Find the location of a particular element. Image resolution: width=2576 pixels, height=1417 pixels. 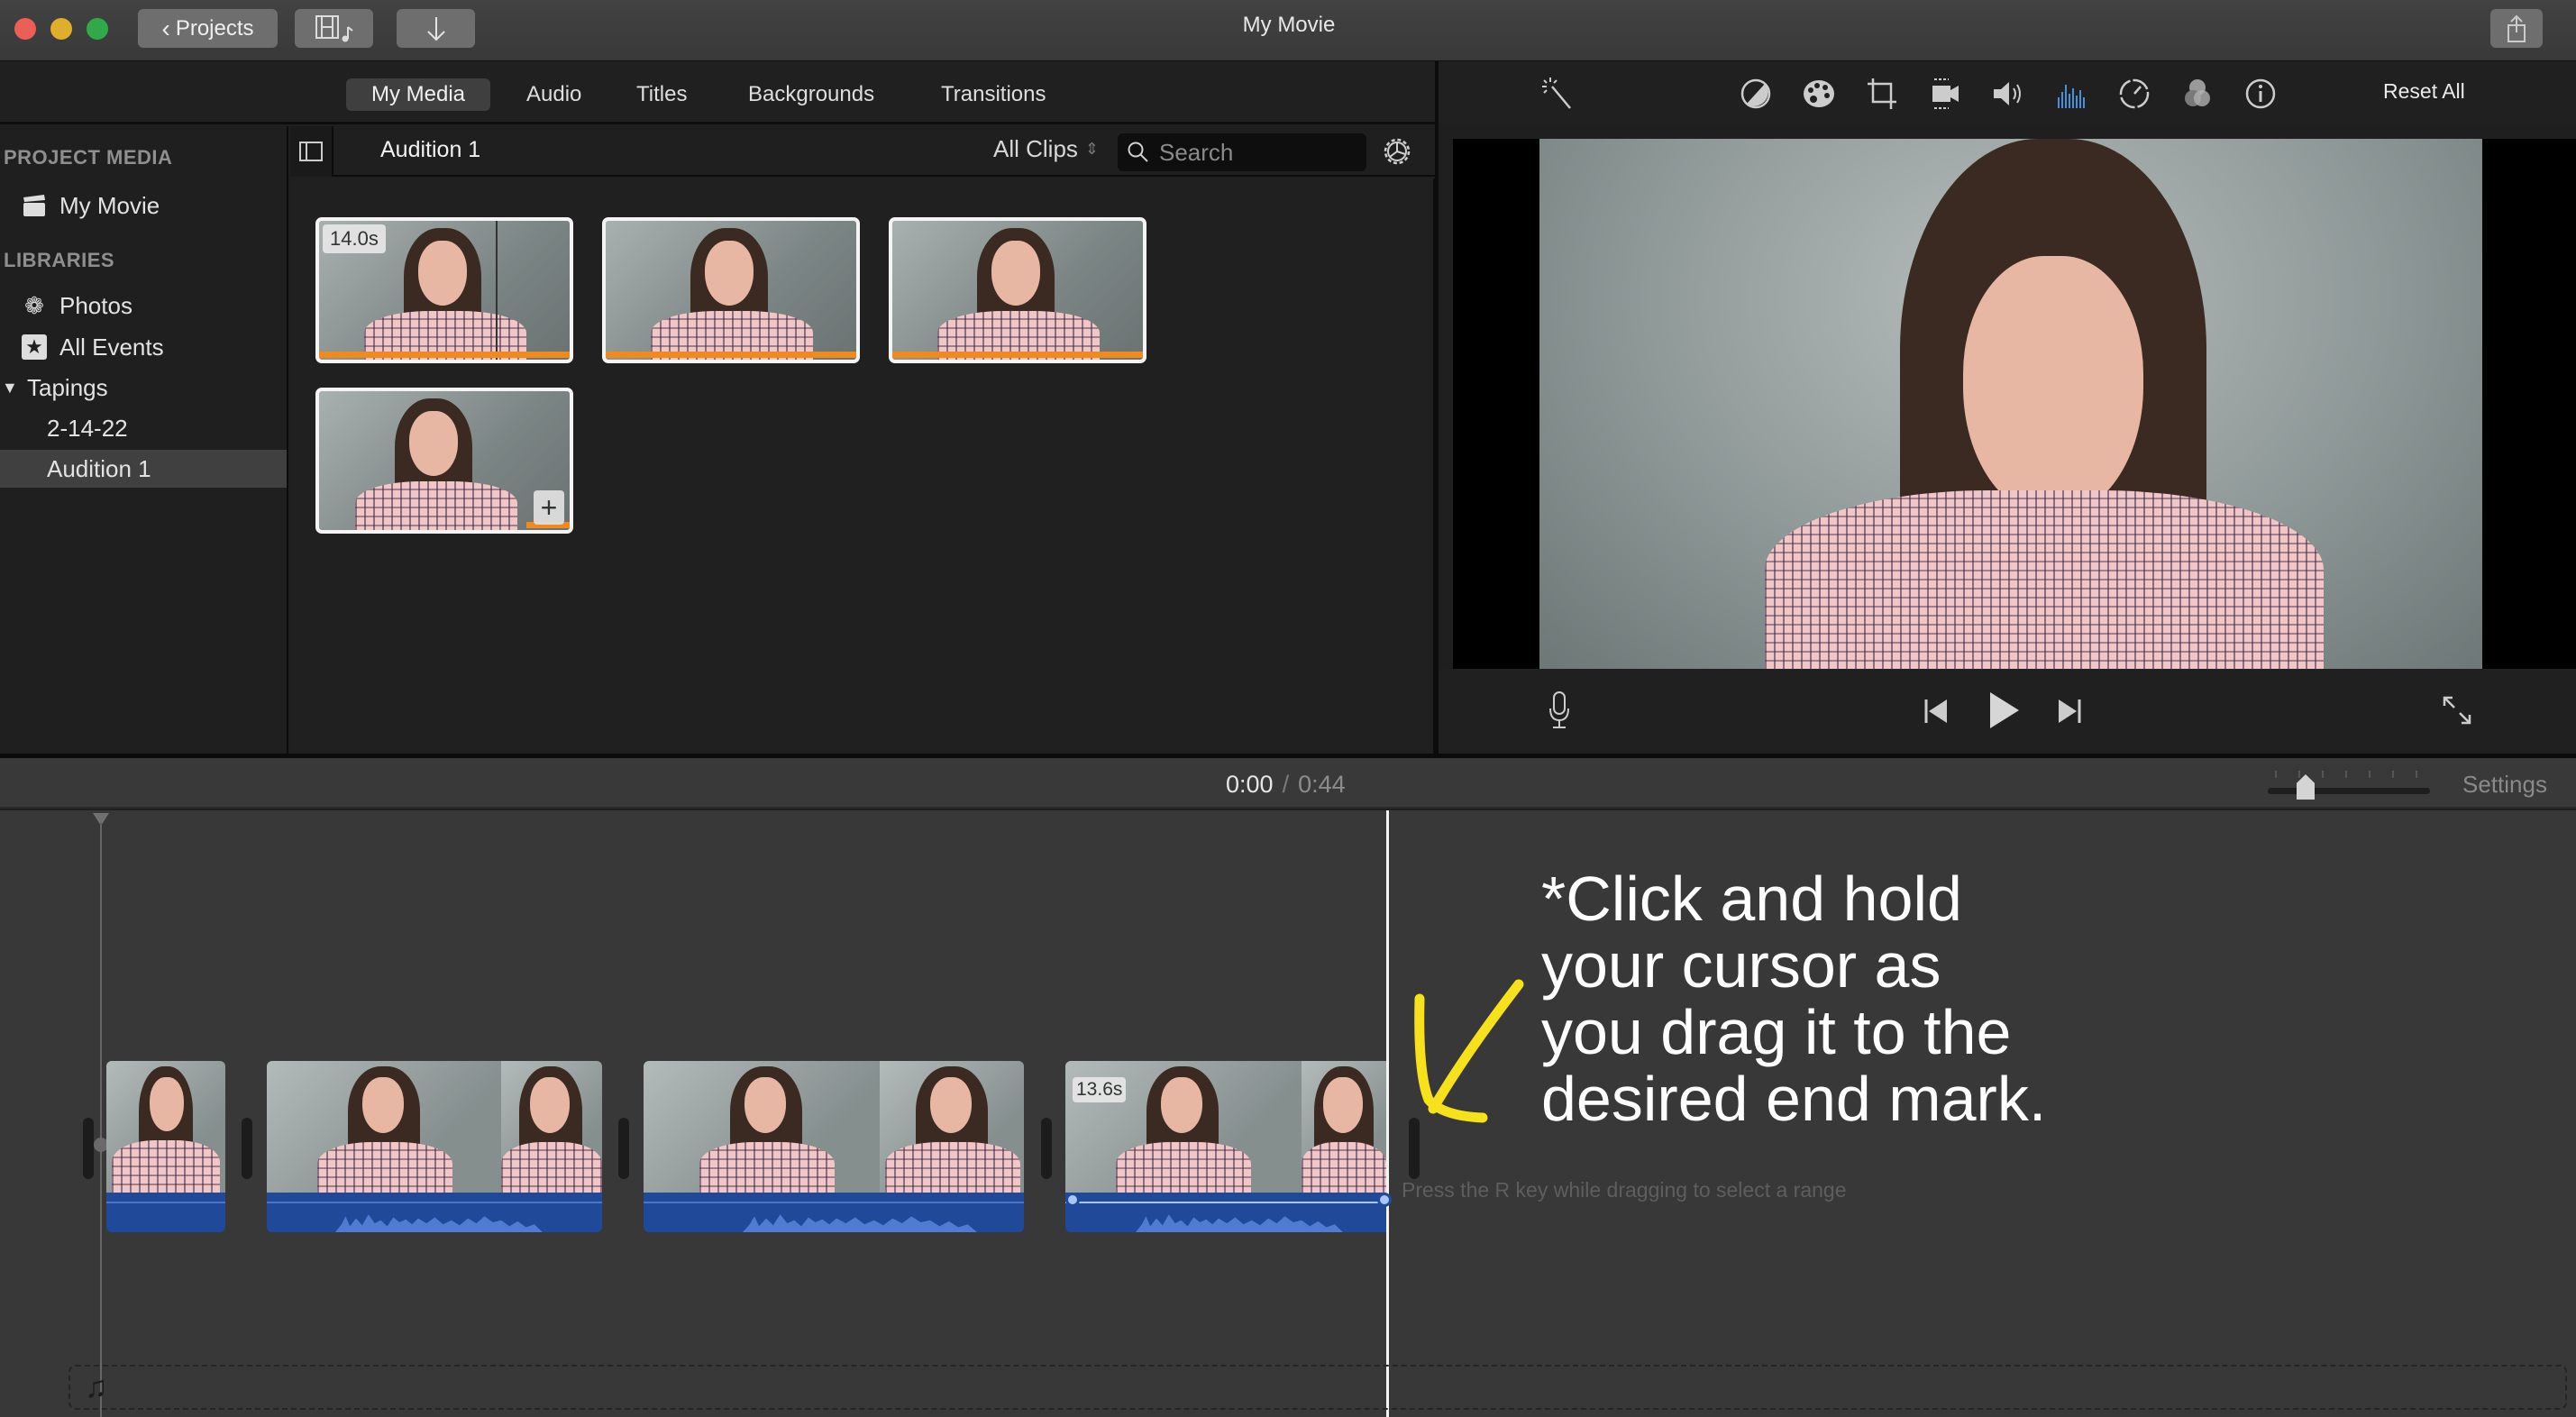

plus-icon: + is located at coordinates (549, 507).